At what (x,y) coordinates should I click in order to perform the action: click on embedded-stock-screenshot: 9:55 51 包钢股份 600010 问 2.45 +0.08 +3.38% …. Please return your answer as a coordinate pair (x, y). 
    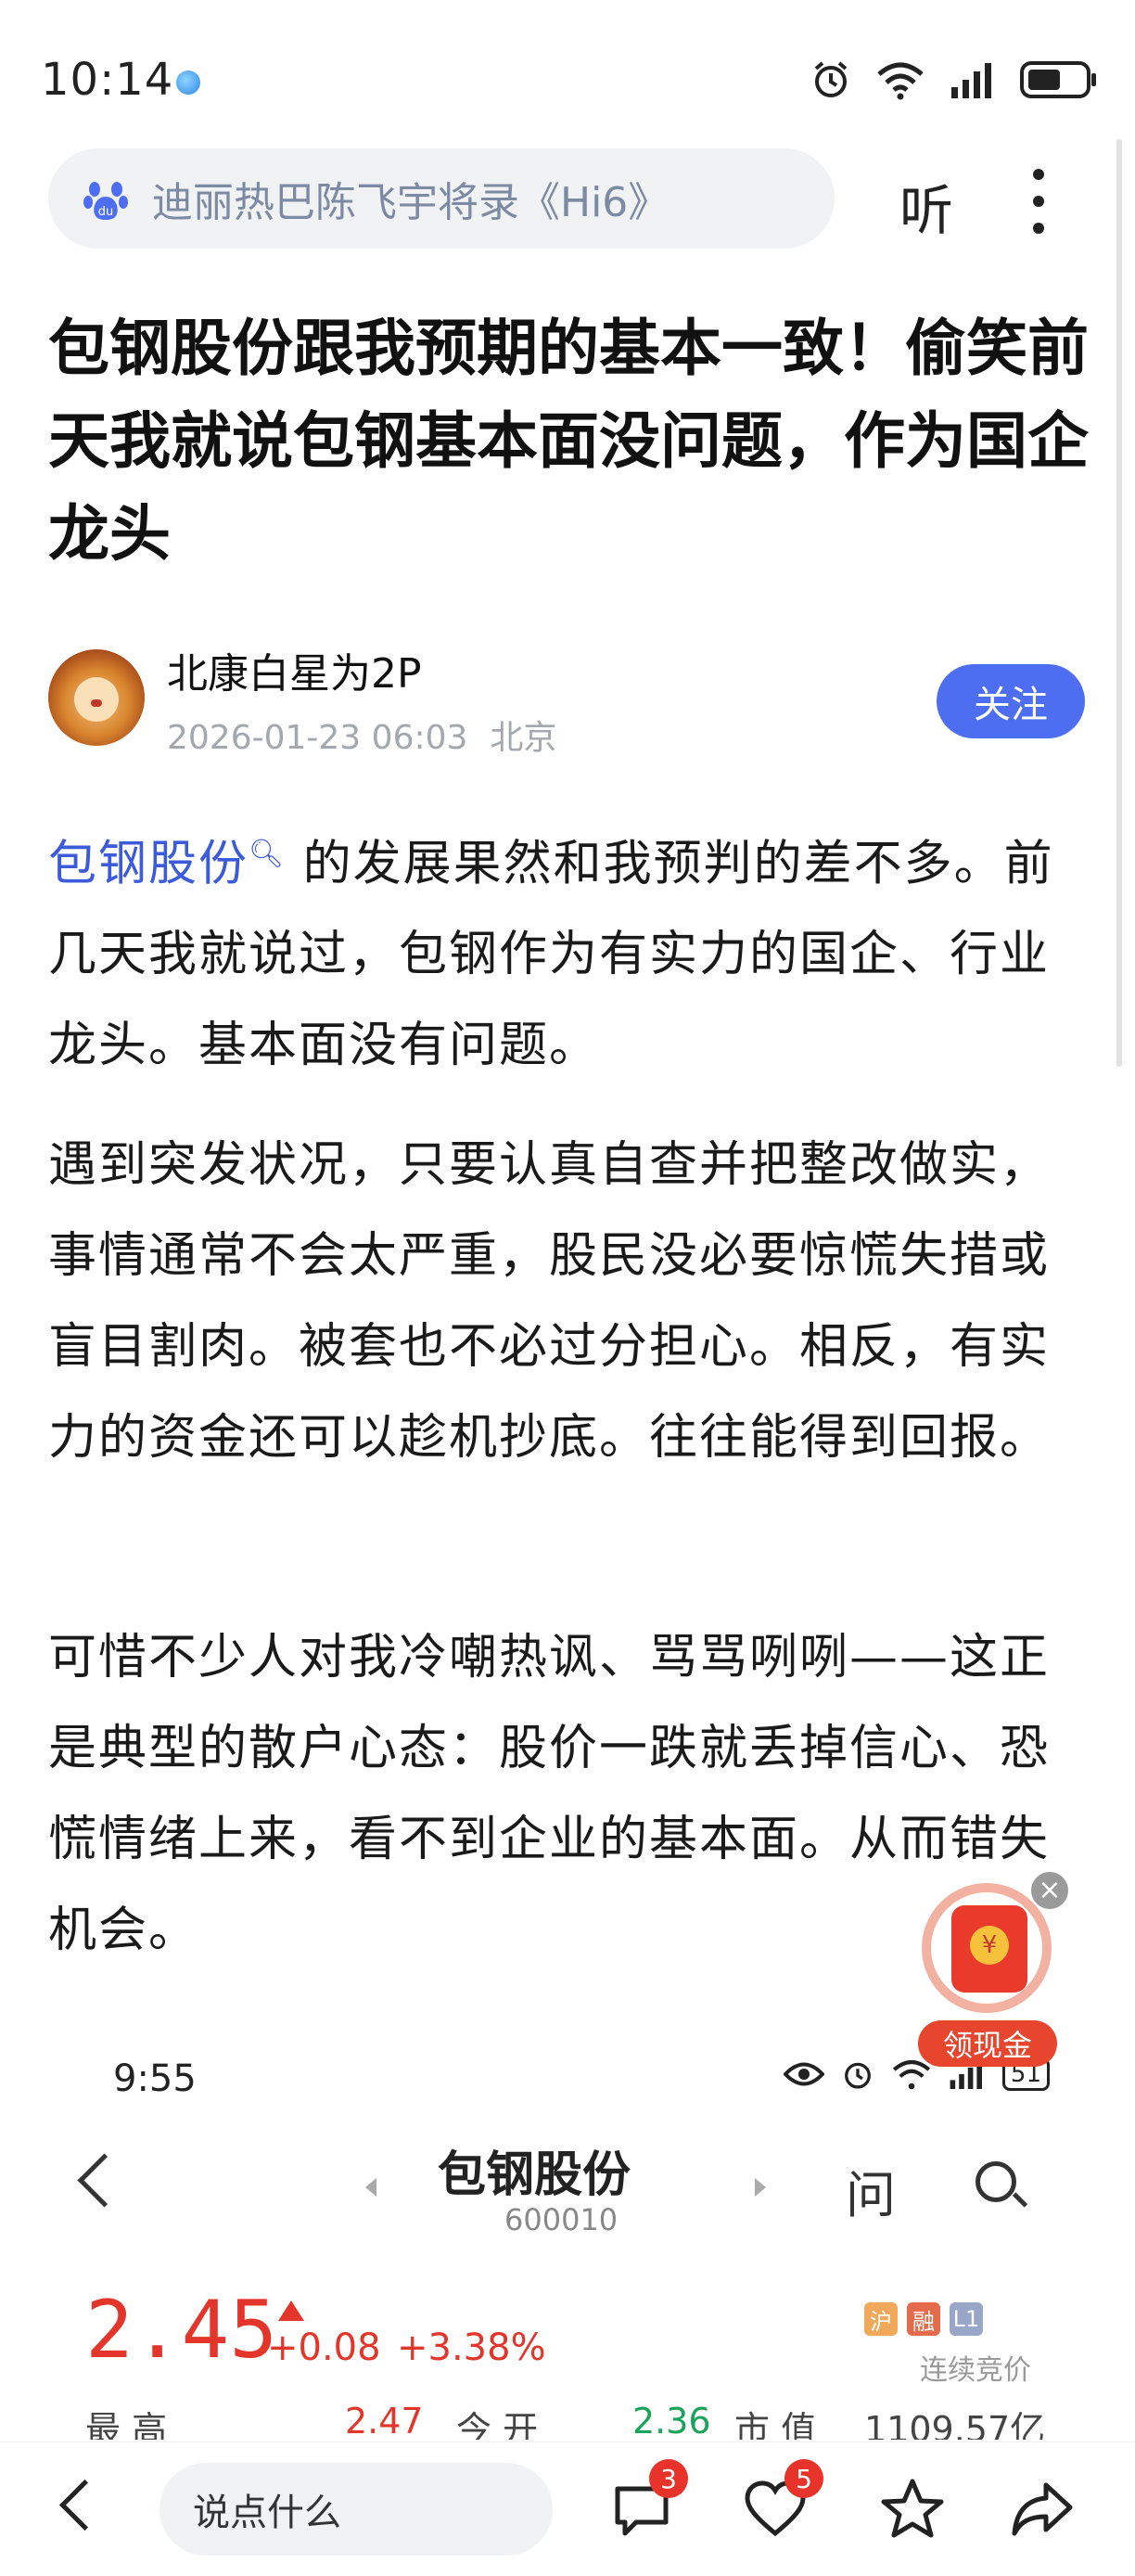
    Looking at the image, I should click on (567, 2235).